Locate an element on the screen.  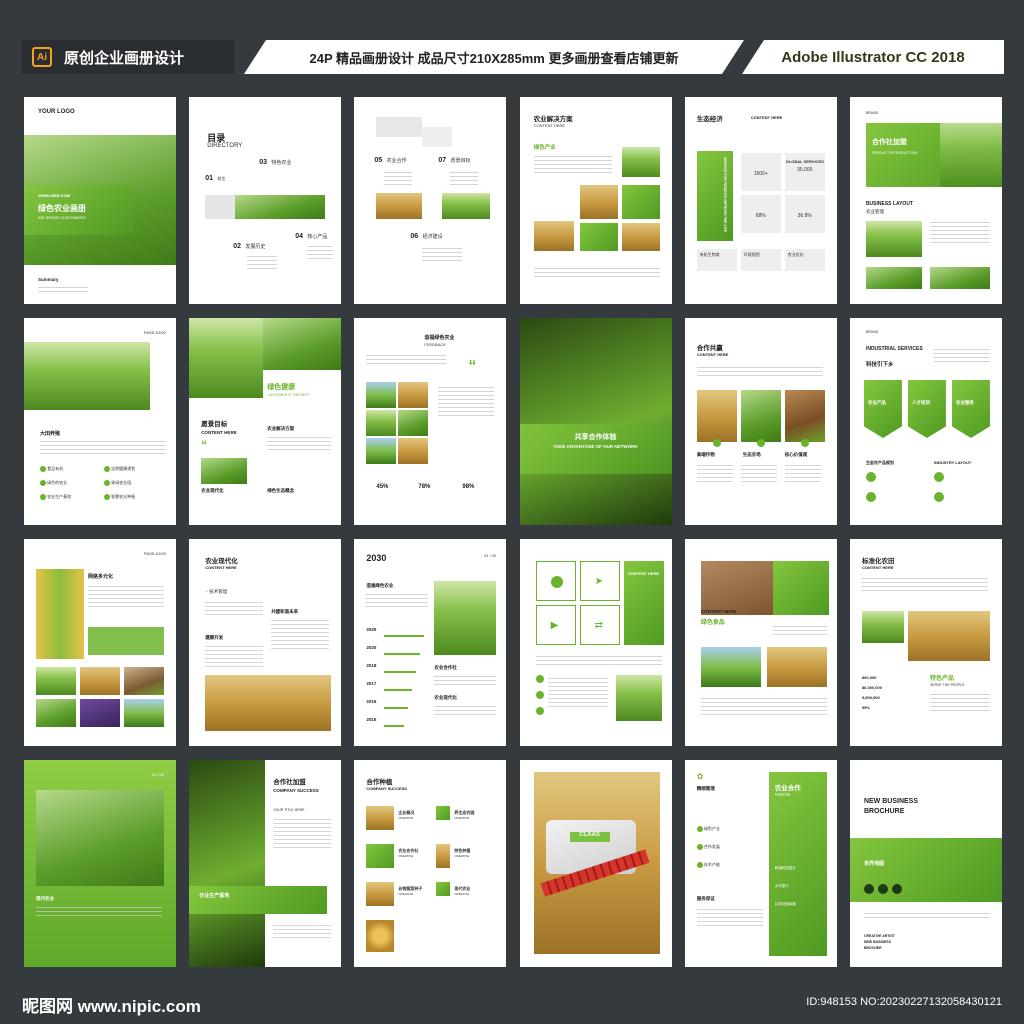
list-item-label: 自然健康规划 is located at coordinates (123, 469).